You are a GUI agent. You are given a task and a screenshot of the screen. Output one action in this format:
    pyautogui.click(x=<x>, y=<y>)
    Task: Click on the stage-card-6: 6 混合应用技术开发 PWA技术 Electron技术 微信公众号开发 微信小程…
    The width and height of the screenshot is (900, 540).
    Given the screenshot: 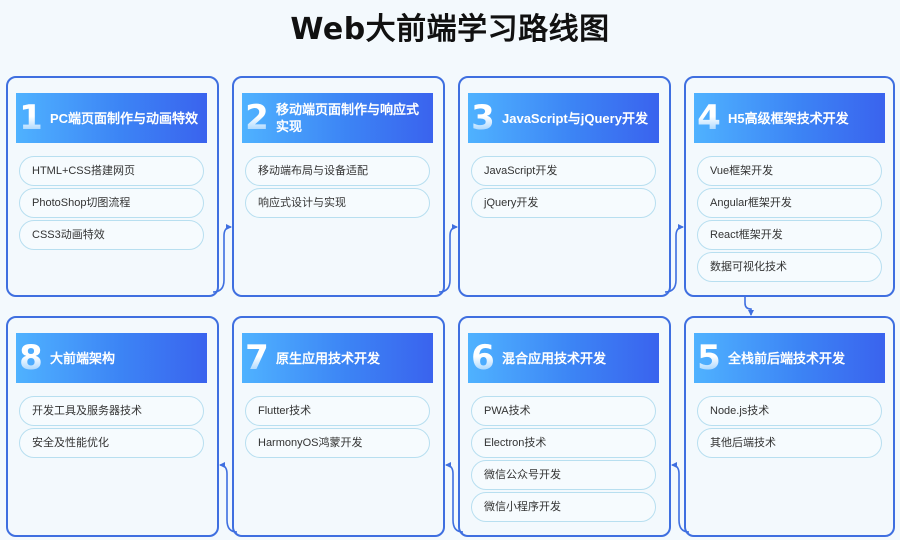 What is the action you would take?
    pyautogui.click(x=564, y=426)
    